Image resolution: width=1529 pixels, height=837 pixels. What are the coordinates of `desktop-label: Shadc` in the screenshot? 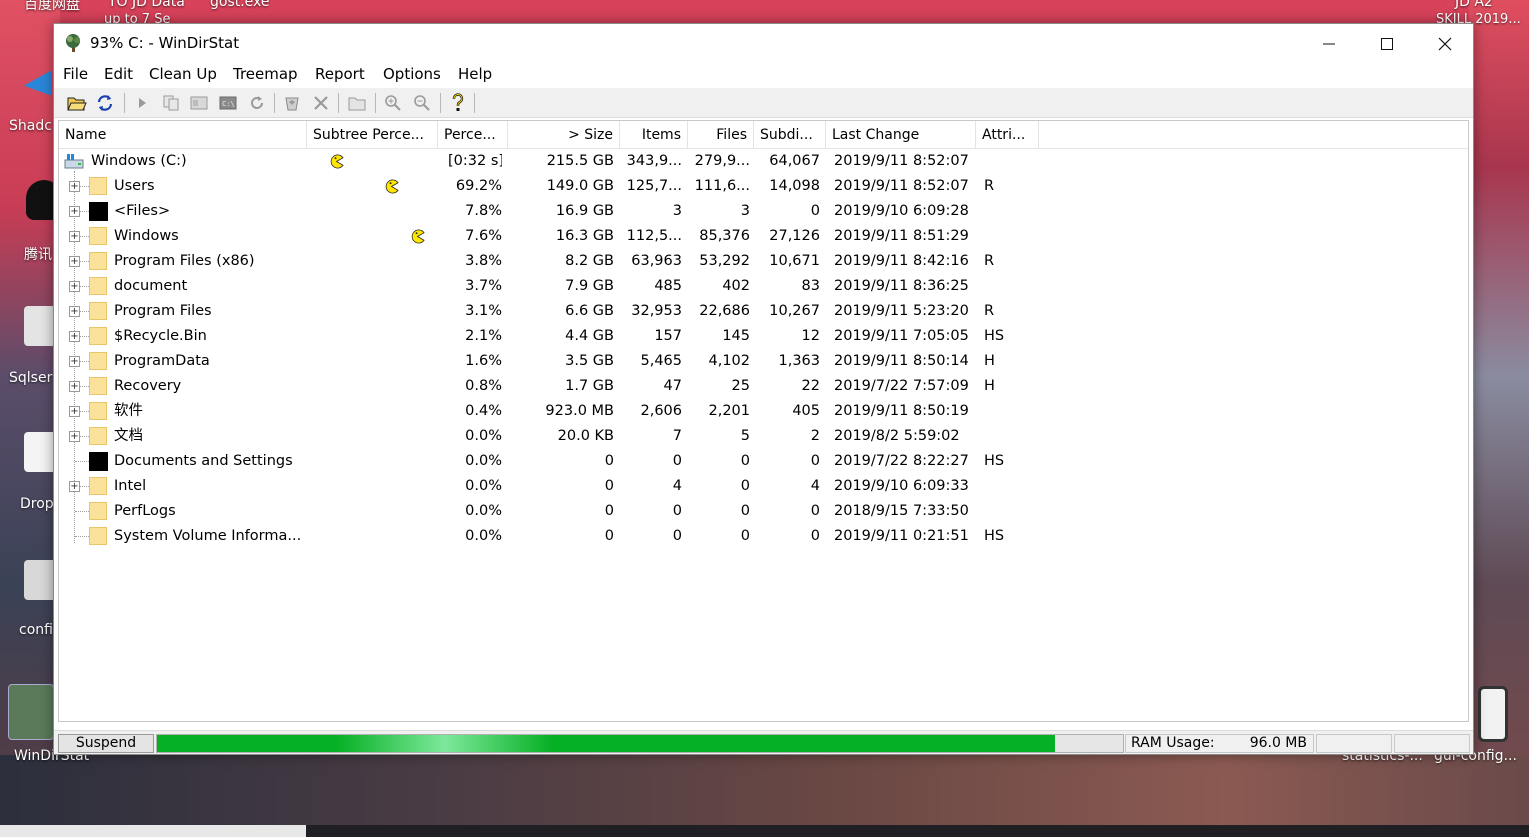 It's located at (30, 126).